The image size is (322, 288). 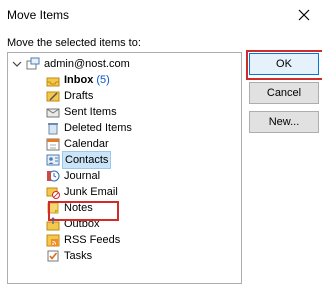 I want to click on sent-items-icon, so click(x=53, y=113).